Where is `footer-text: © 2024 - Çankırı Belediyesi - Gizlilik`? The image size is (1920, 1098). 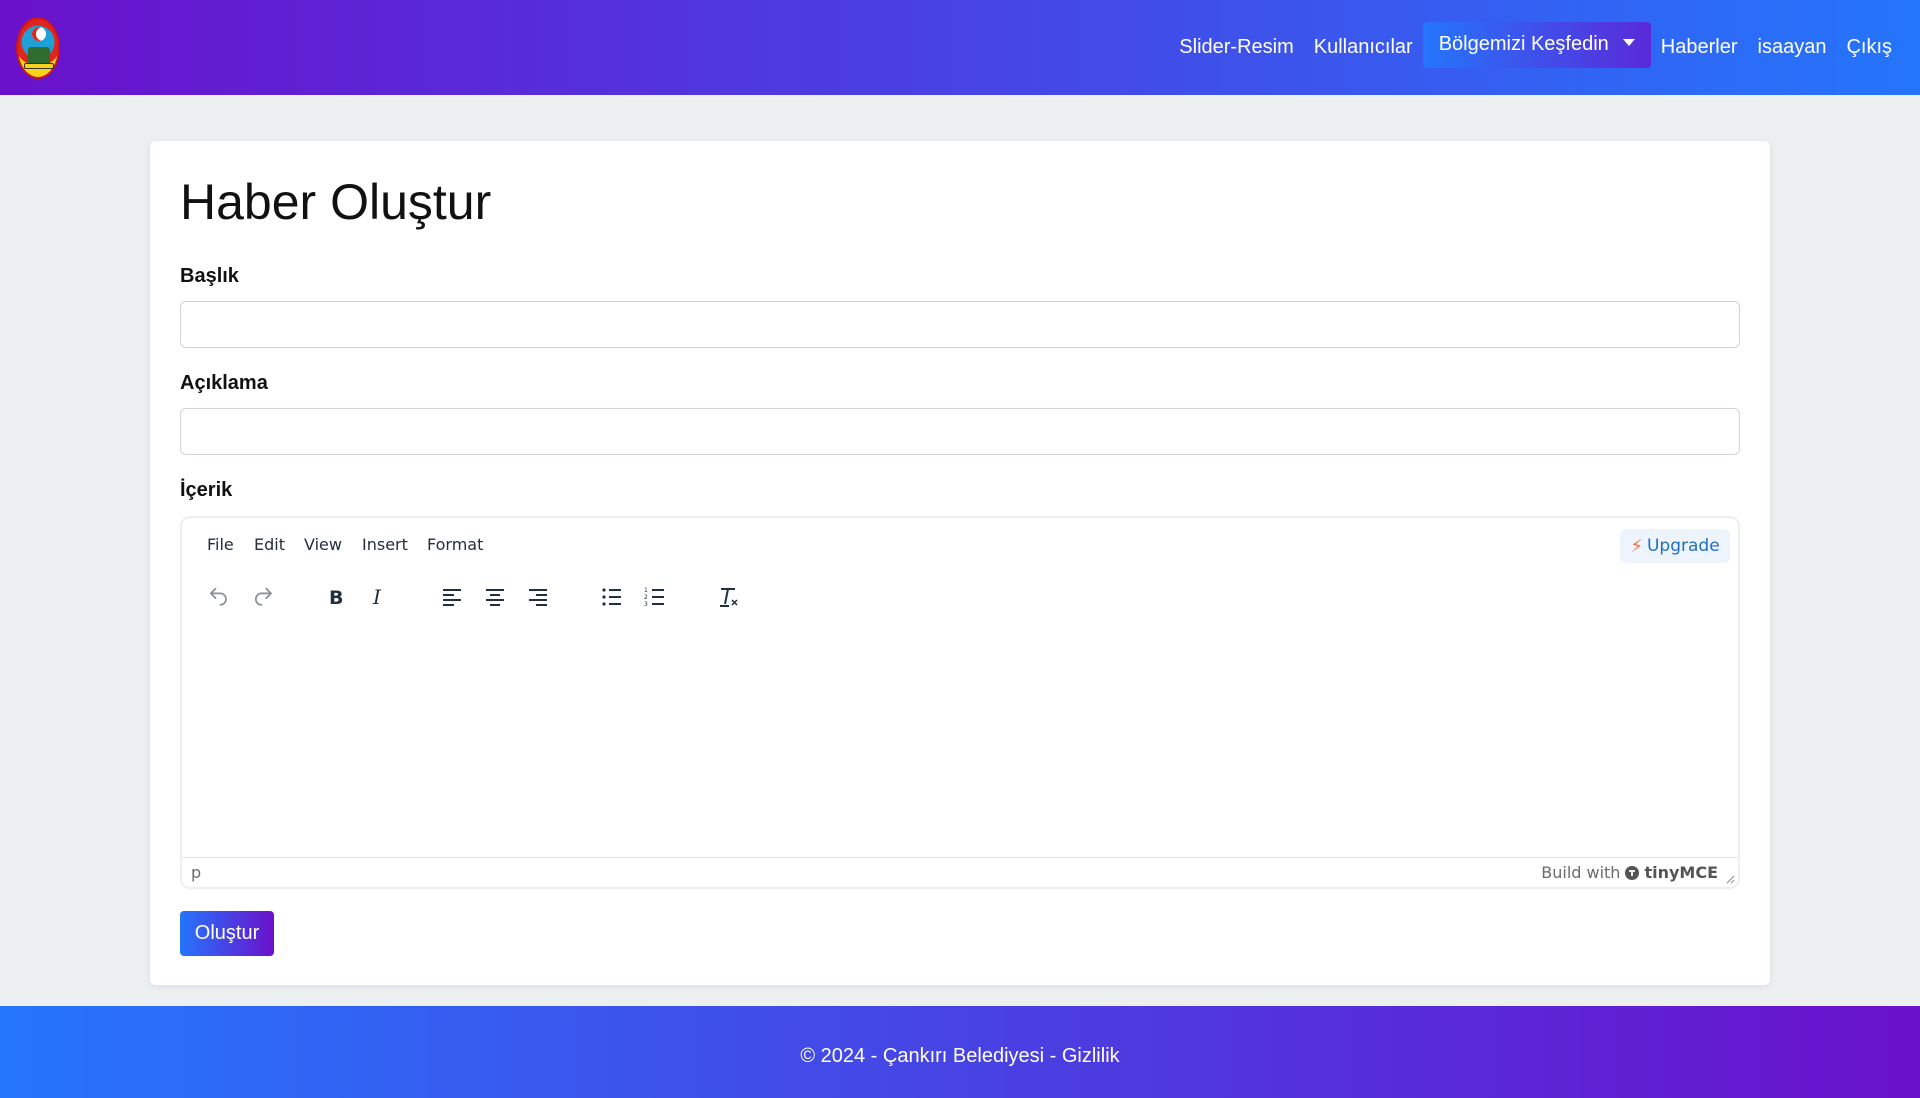 footer-text: © 2024 - Çankırı Belediyesi - Gizlilik is located at coordinates (960, 1055).